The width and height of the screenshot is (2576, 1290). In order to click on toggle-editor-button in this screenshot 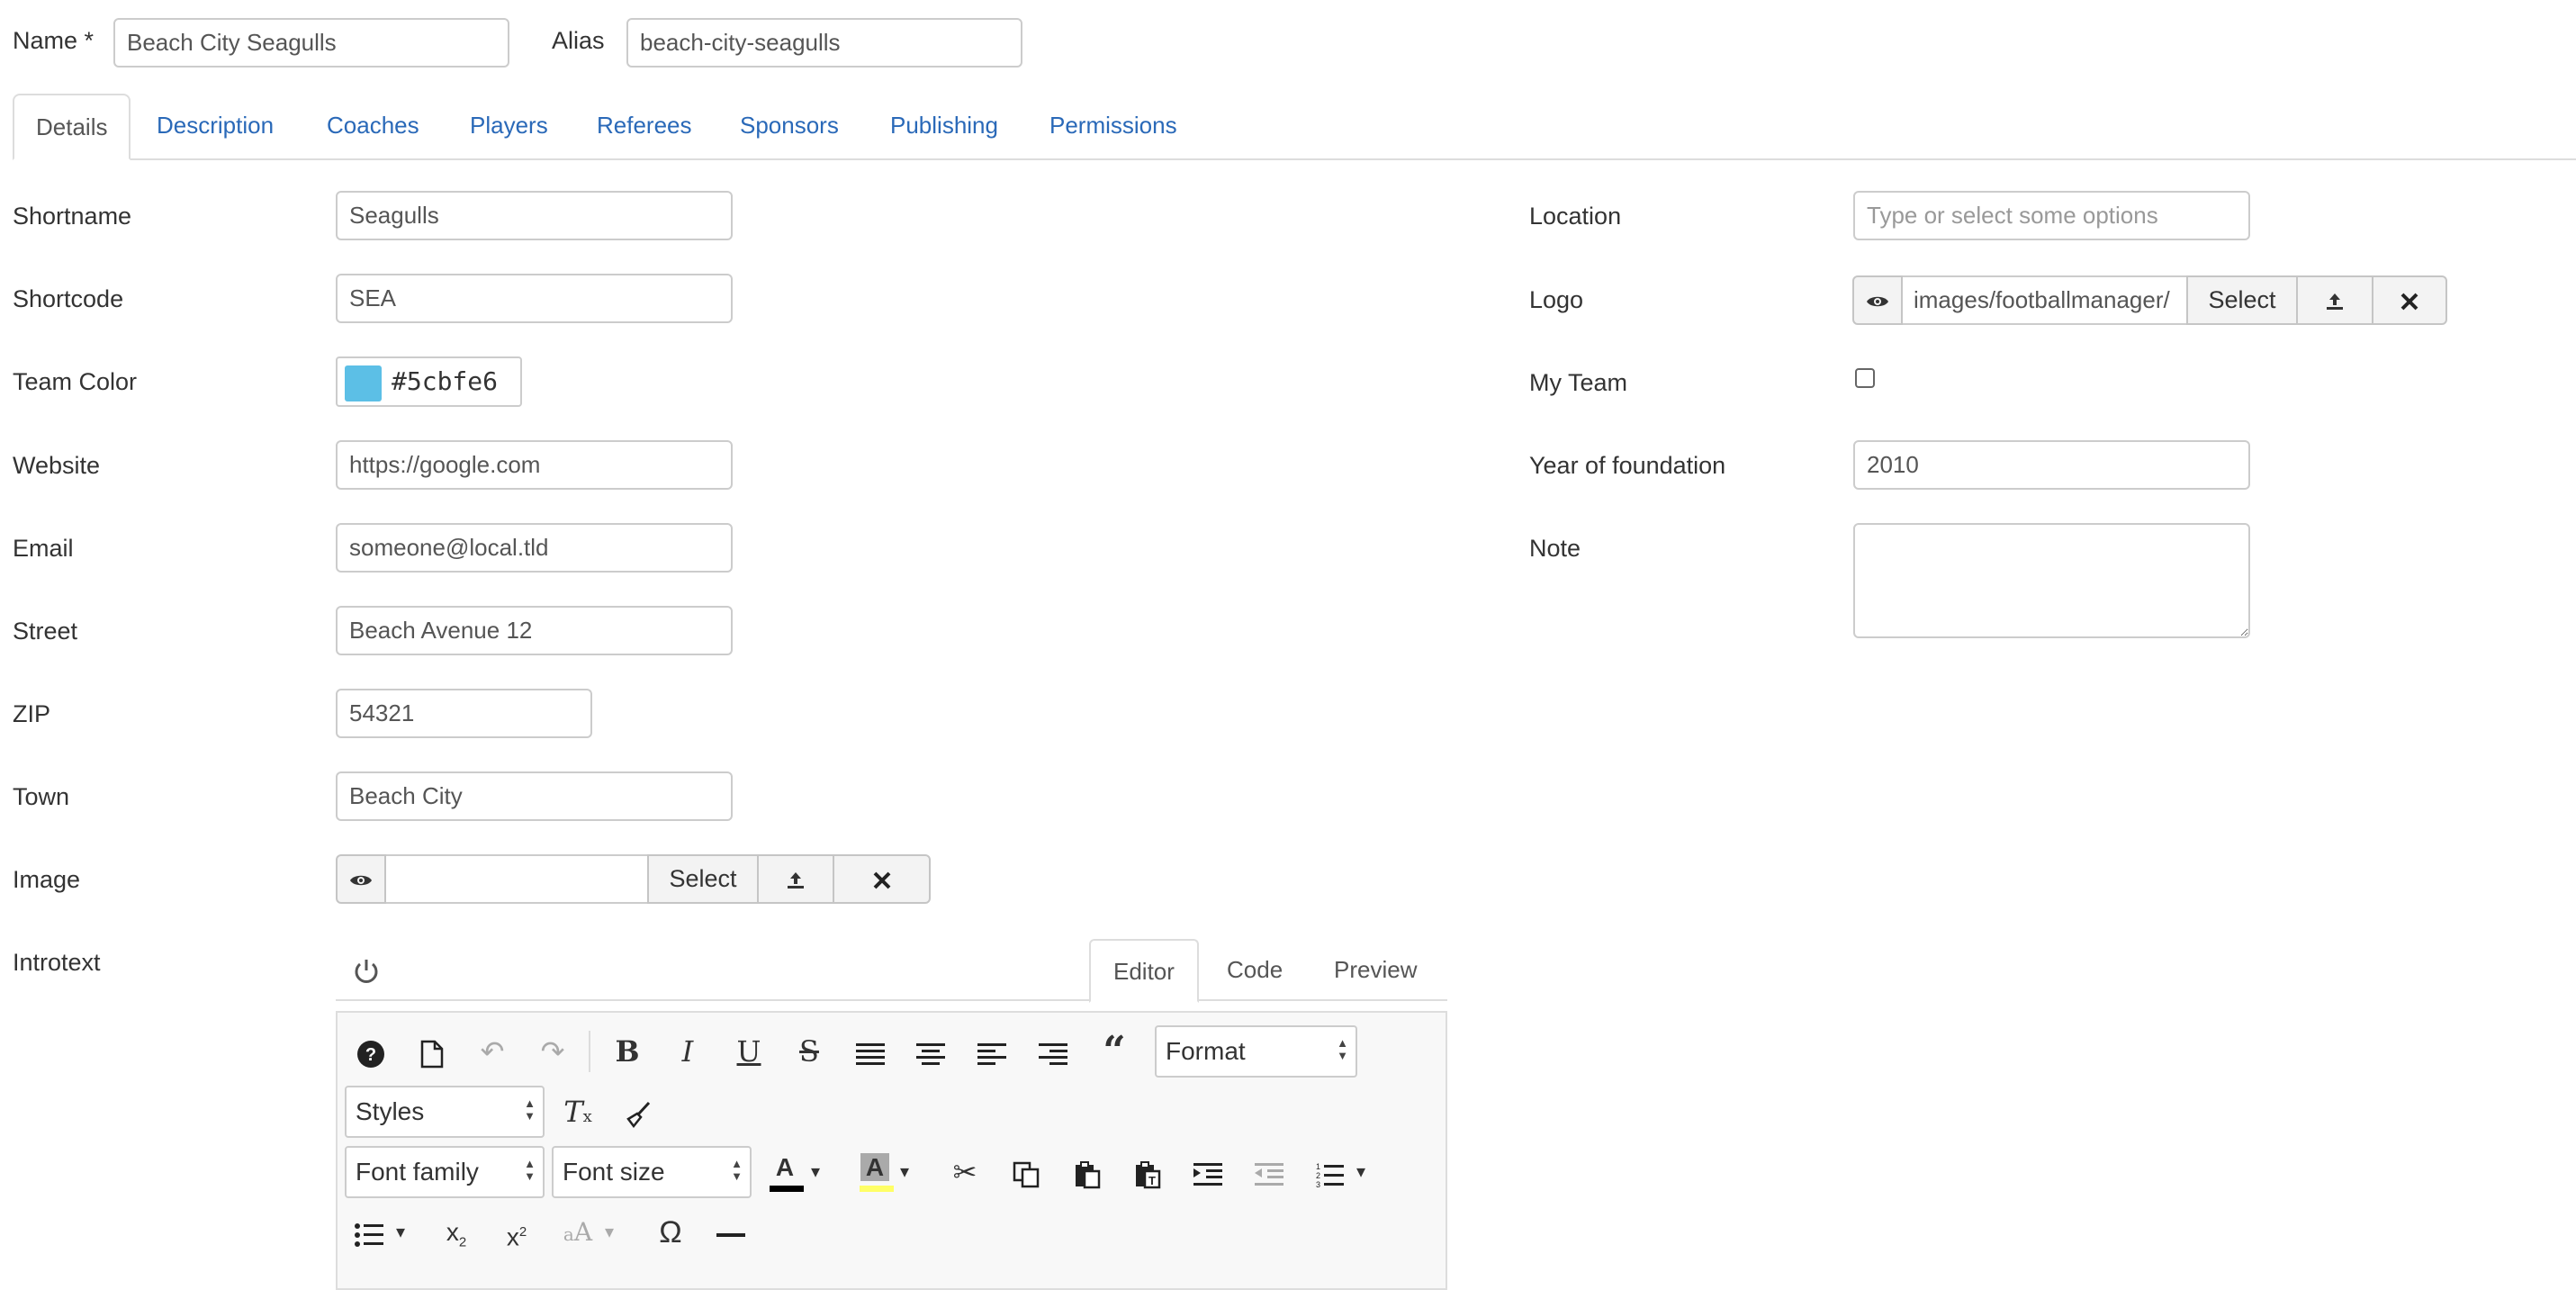, I will do `click(369, 974)`.